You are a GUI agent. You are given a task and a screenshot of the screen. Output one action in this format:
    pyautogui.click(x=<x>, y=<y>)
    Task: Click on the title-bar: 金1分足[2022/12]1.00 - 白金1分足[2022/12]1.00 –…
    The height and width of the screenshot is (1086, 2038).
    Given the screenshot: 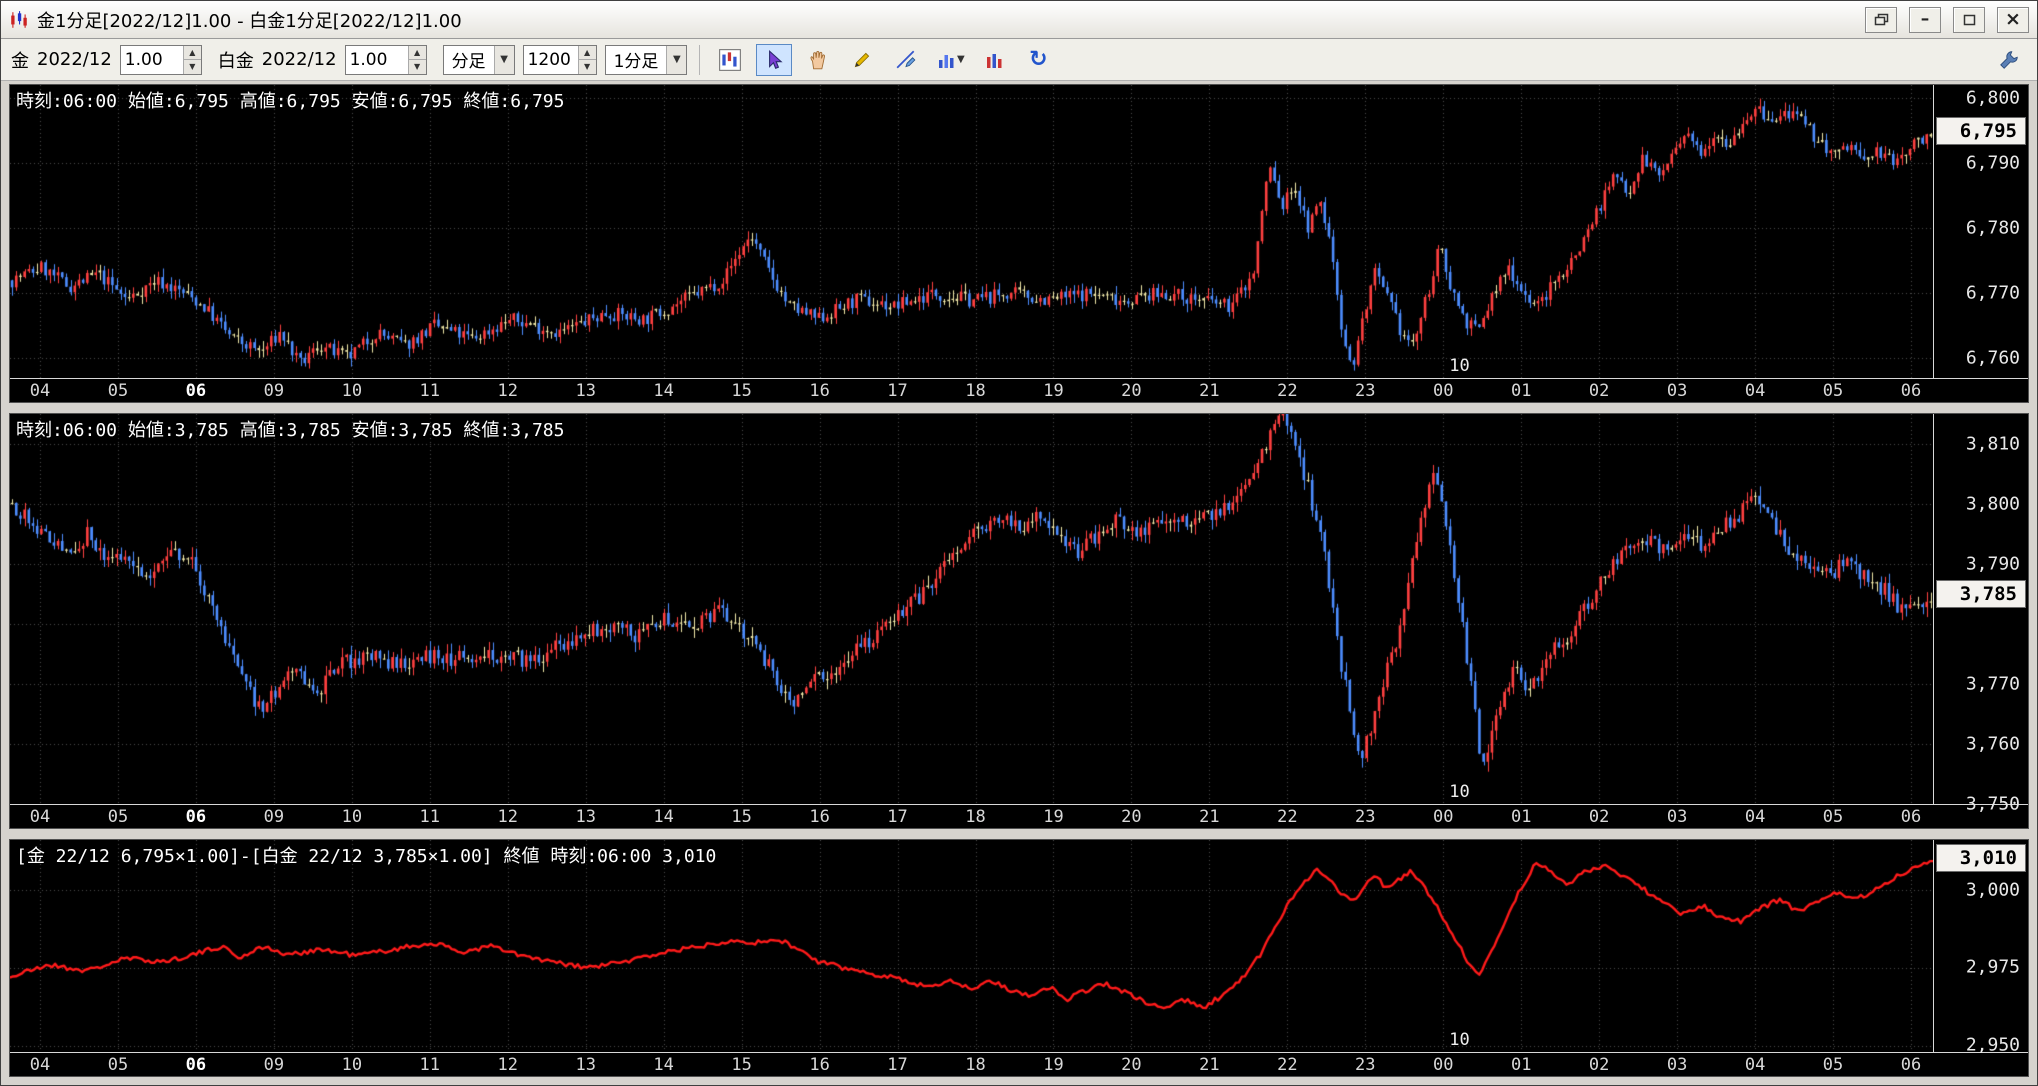 What is the action you would take?
    pyautogui.click(x=1019, y=20)
    